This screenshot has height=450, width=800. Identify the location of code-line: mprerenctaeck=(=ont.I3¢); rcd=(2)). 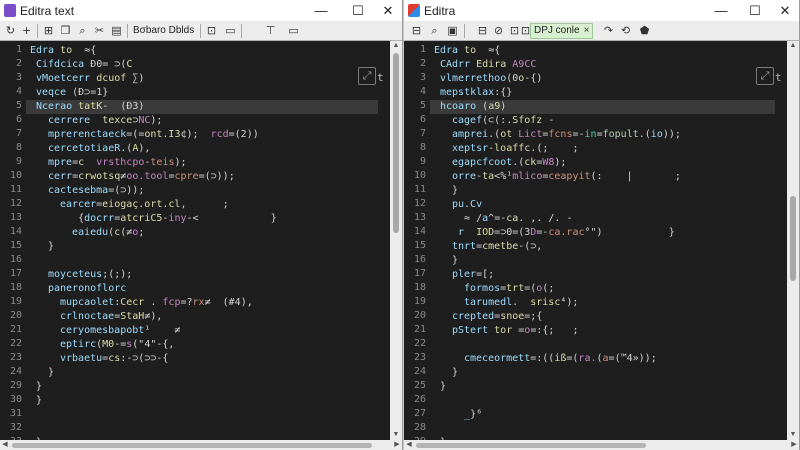
(210, 135).